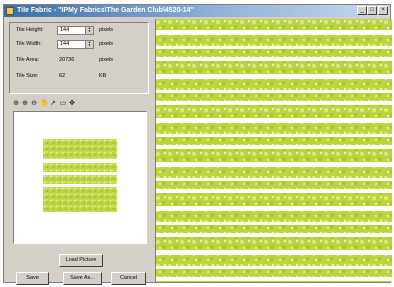  I want to click on minimize-button: _, so click(362, 10).